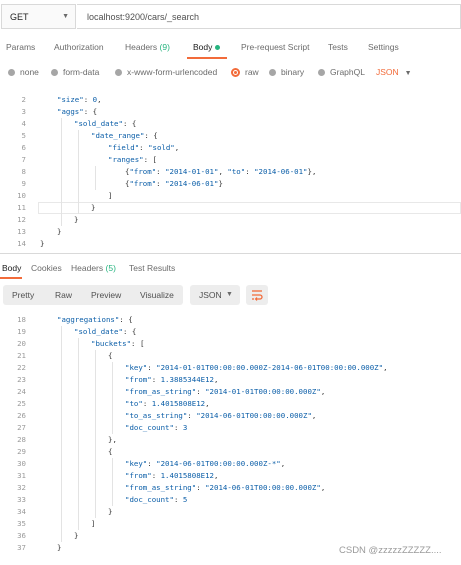  Describe the element at coordinates (21, 243) in the screenshot. I see `line-number: 14` at that location.